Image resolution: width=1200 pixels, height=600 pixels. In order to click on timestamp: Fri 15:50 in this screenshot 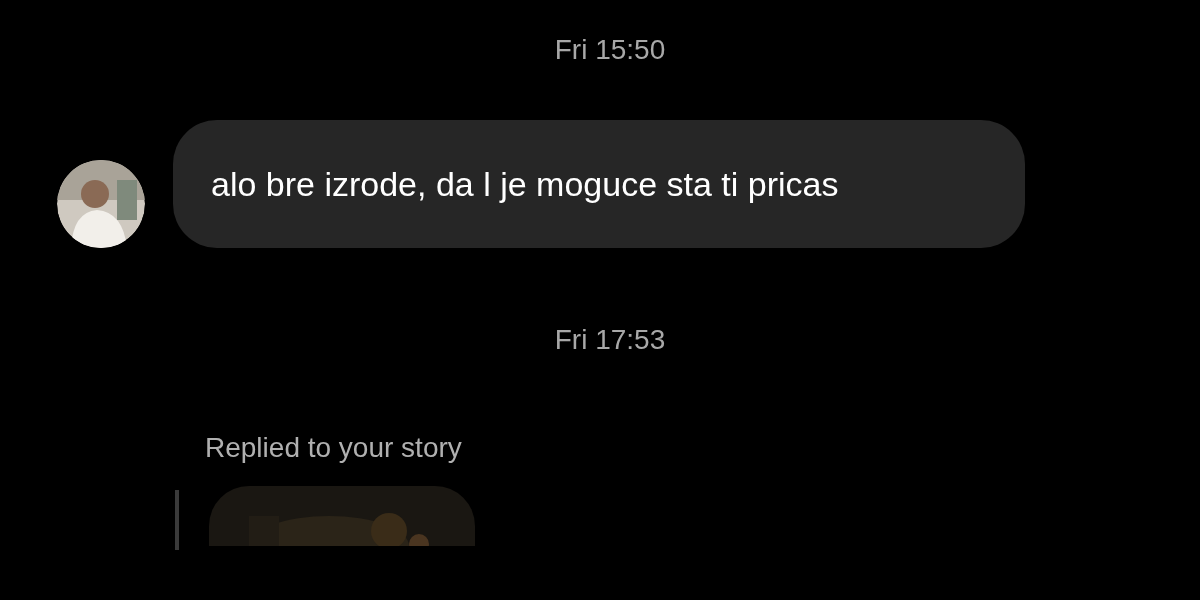, I will do `click(610, 50)`.